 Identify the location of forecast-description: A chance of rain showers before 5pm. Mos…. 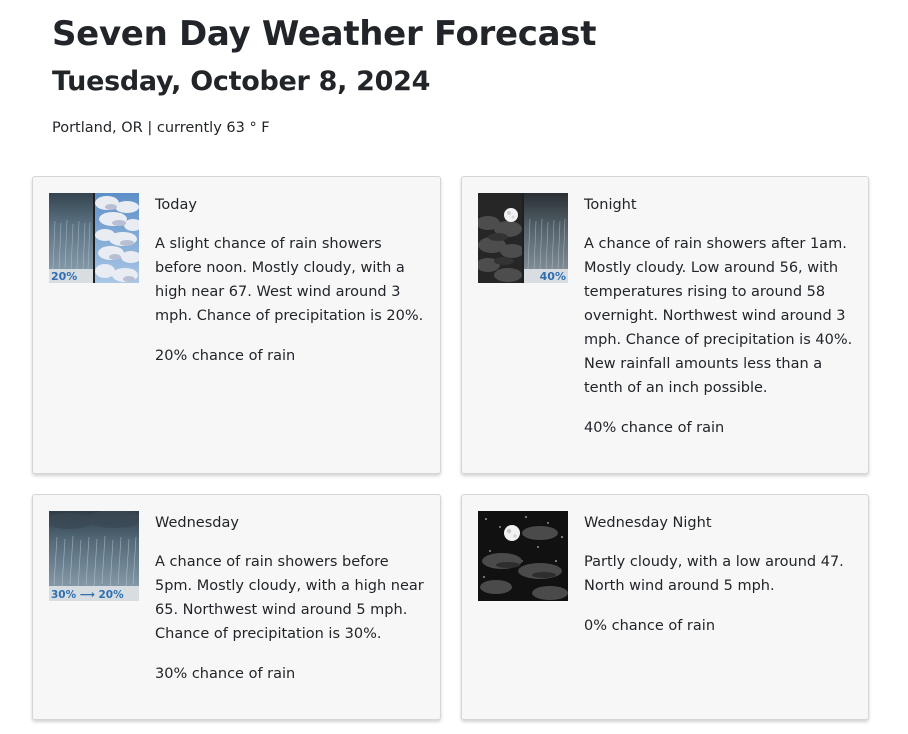
(289, 598).